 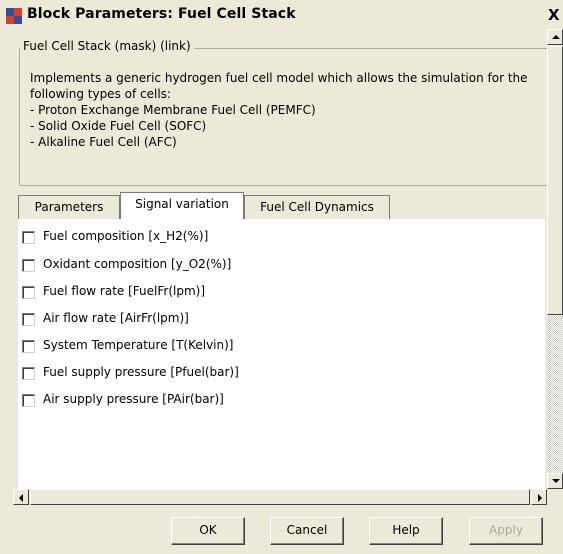 What do you see at coordinates (107, 46) in the screenshot?
I see `group-legend: Fuel Cell Stack (mask) (link)` at bounding box center [107, 46].